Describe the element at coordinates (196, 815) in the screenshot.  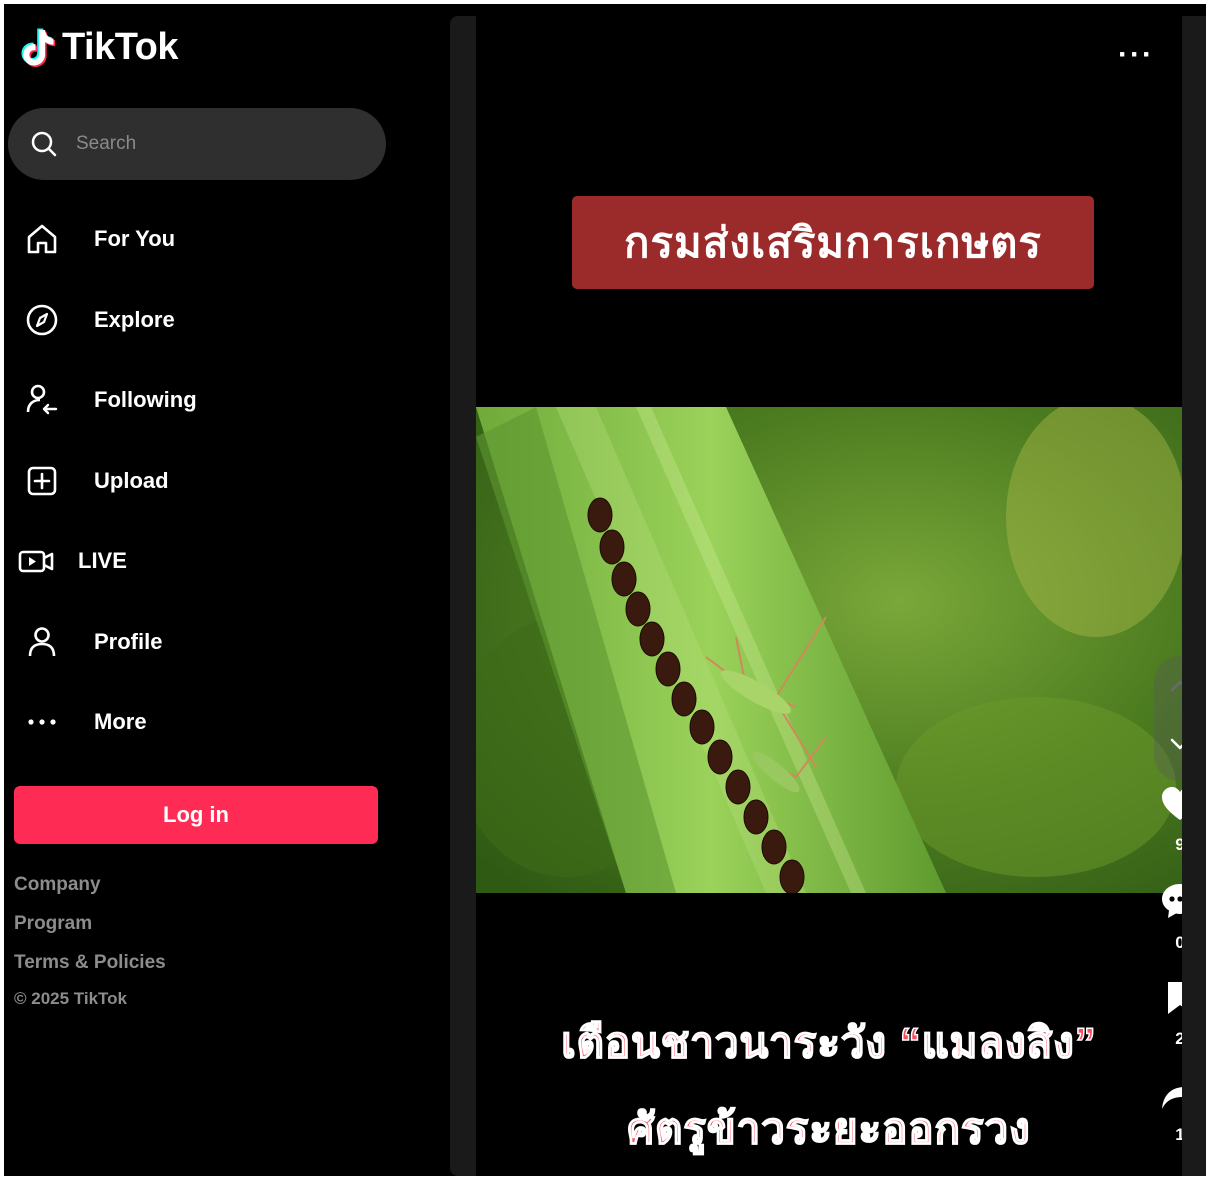
I see `login-button: Log in` at that location.